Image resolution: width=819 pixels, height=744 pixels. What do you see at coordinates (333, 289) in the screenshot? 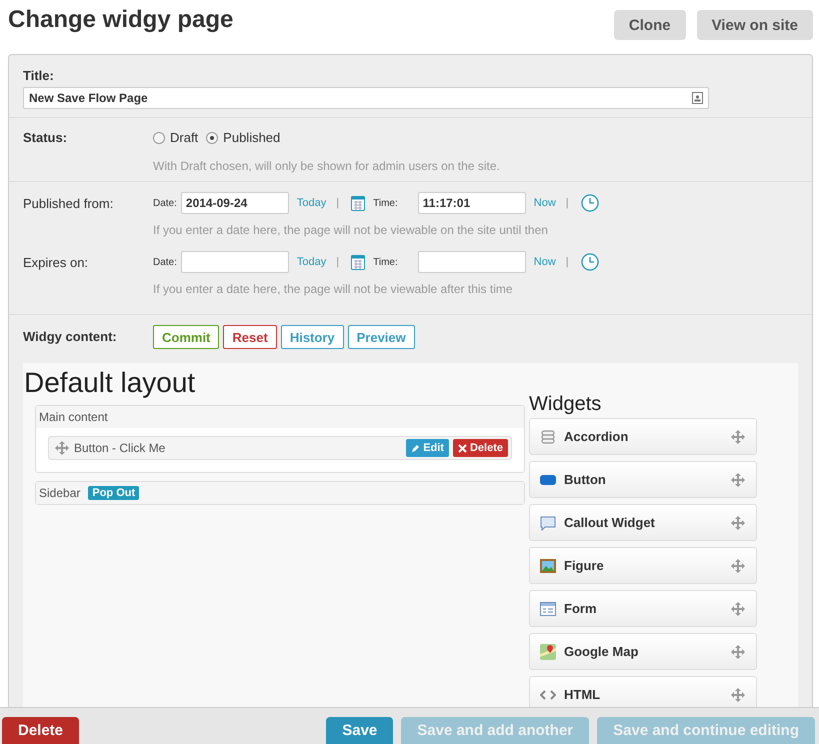
I see `help-text: If you enter a date here, the page will not be viewable after this time` at bounding box center [333, 289].